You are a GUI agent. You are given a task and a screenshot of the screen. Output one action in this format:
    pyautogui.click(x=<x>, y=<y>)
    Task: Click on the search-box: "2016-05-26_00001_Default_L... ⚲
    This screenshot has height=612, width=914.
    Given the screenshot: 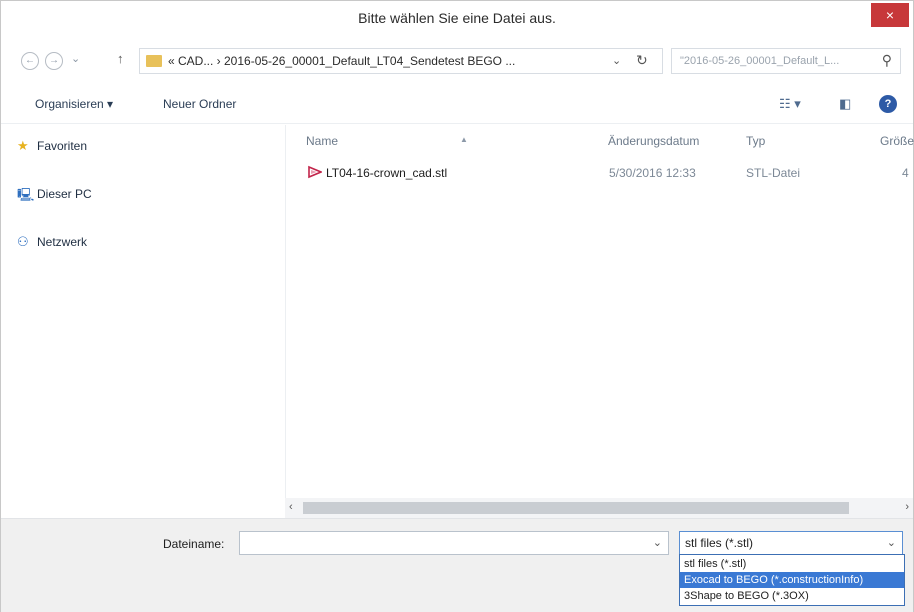 What is the action you would take?
    pyautogui.click(x=786, y=61)
    